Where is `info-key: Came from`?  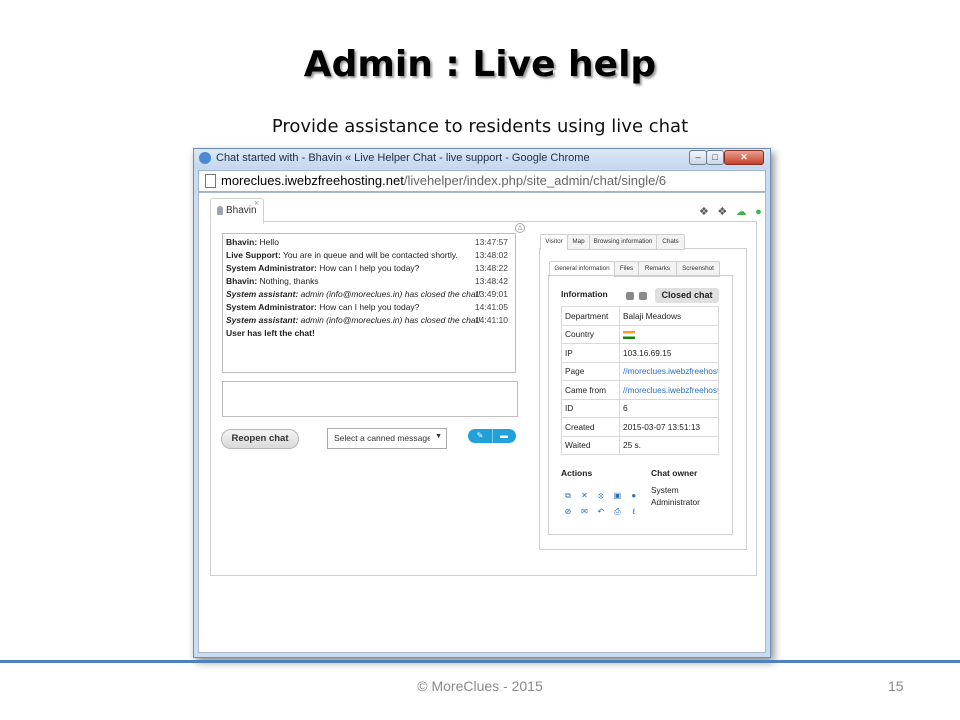 info-key: Came from is located at coordinates (590, 390).